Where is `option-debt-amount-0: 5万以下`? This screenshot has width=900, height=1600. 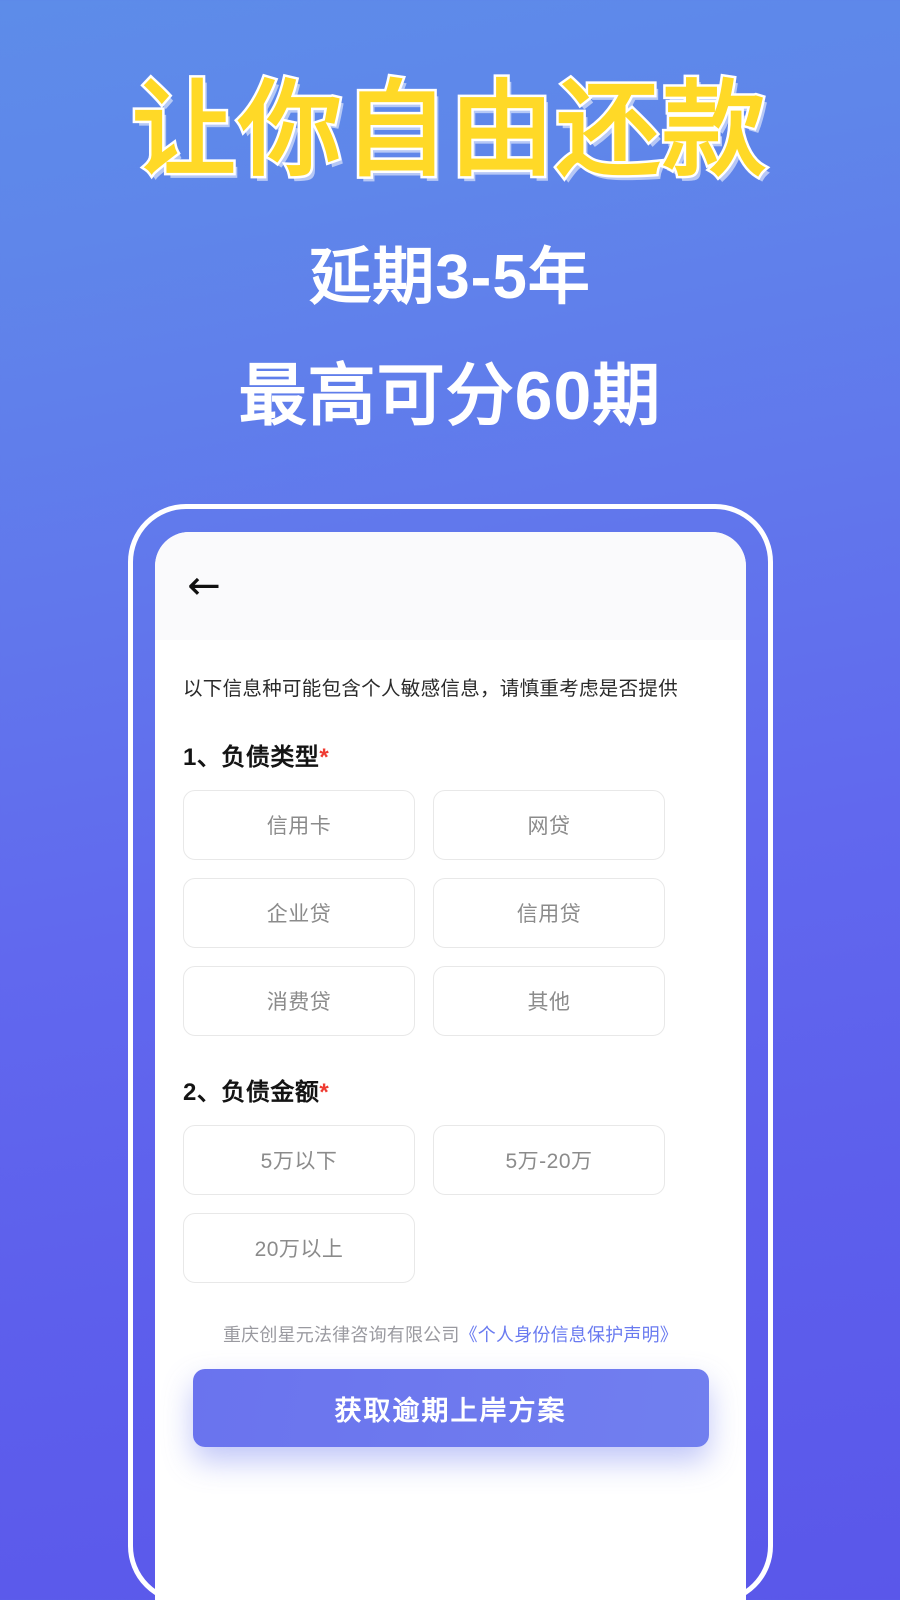
option-debt-amount-0: 5万以下 is located at coordinates (299, 1160).